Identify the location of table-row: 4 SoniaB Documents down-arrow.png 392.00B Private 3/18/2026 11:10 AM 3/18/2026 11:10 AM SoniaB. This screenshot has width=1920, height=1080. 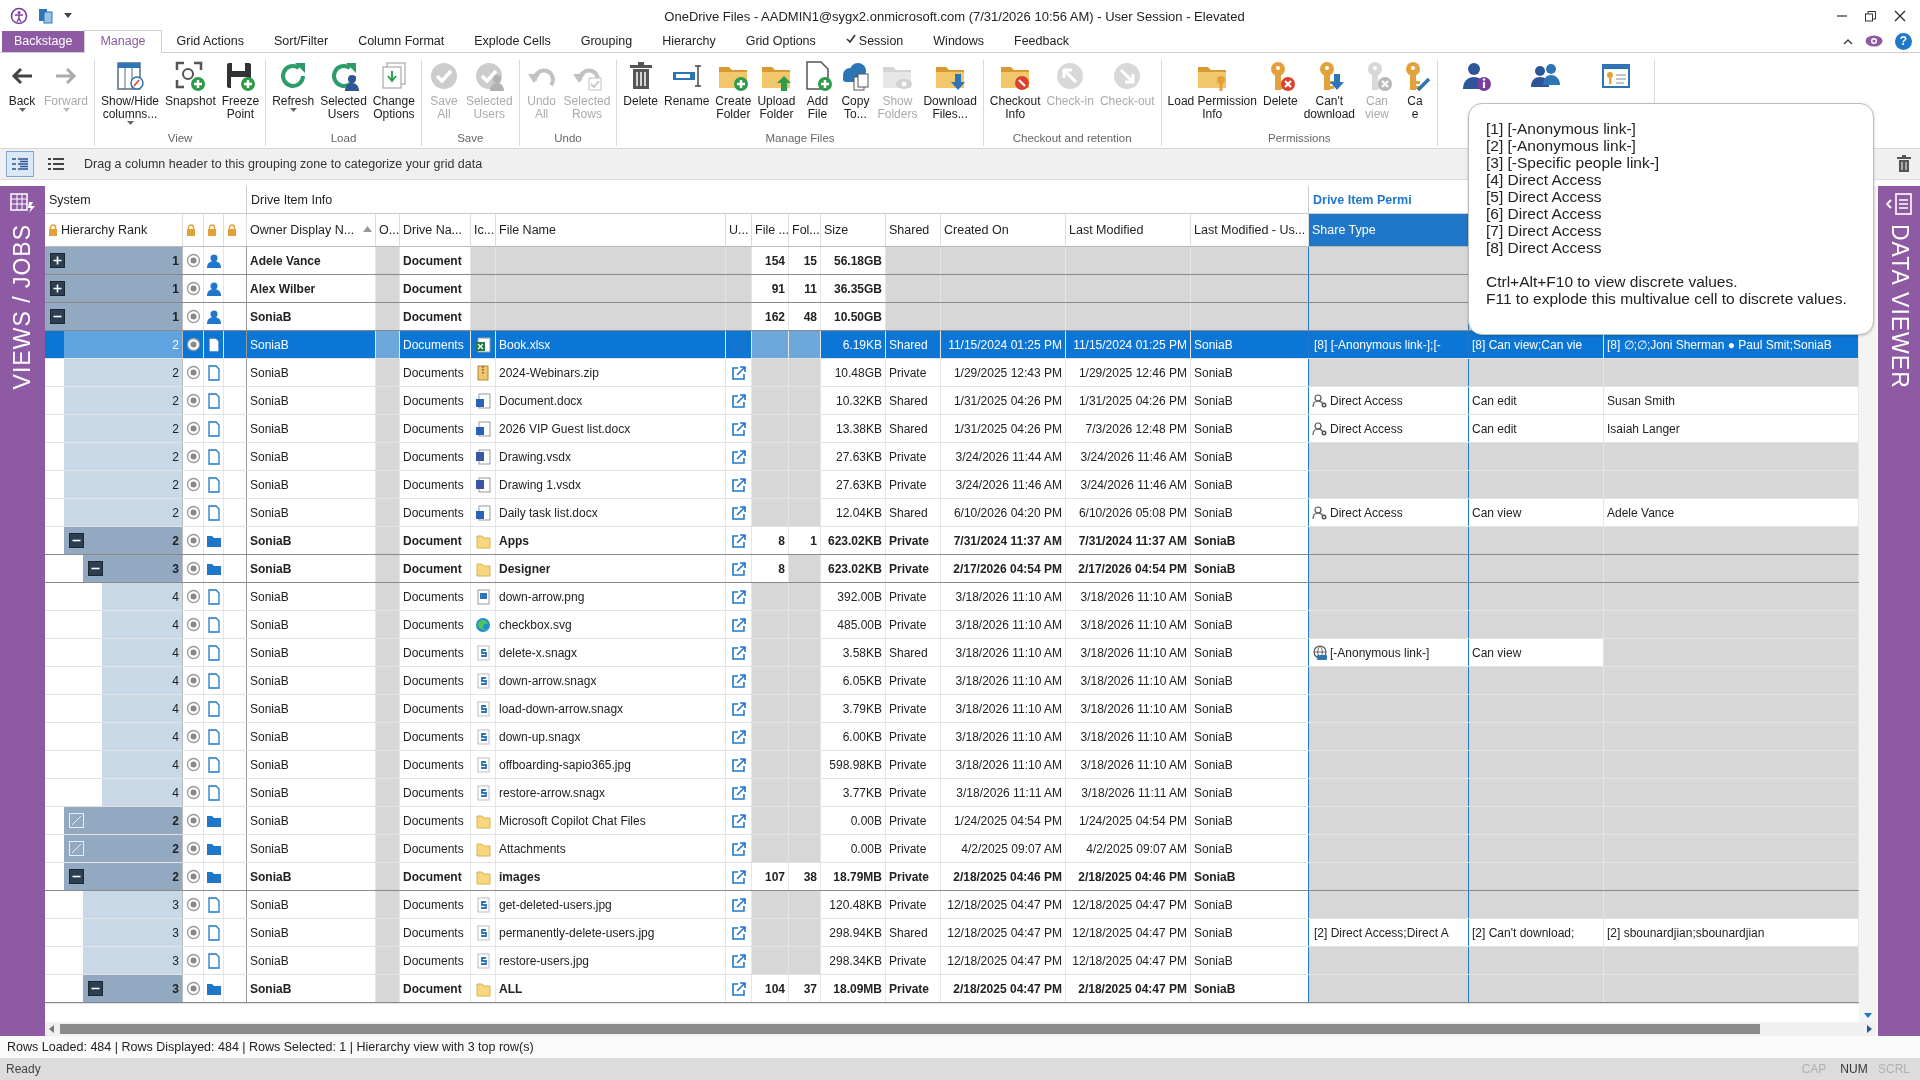
(952, 597).